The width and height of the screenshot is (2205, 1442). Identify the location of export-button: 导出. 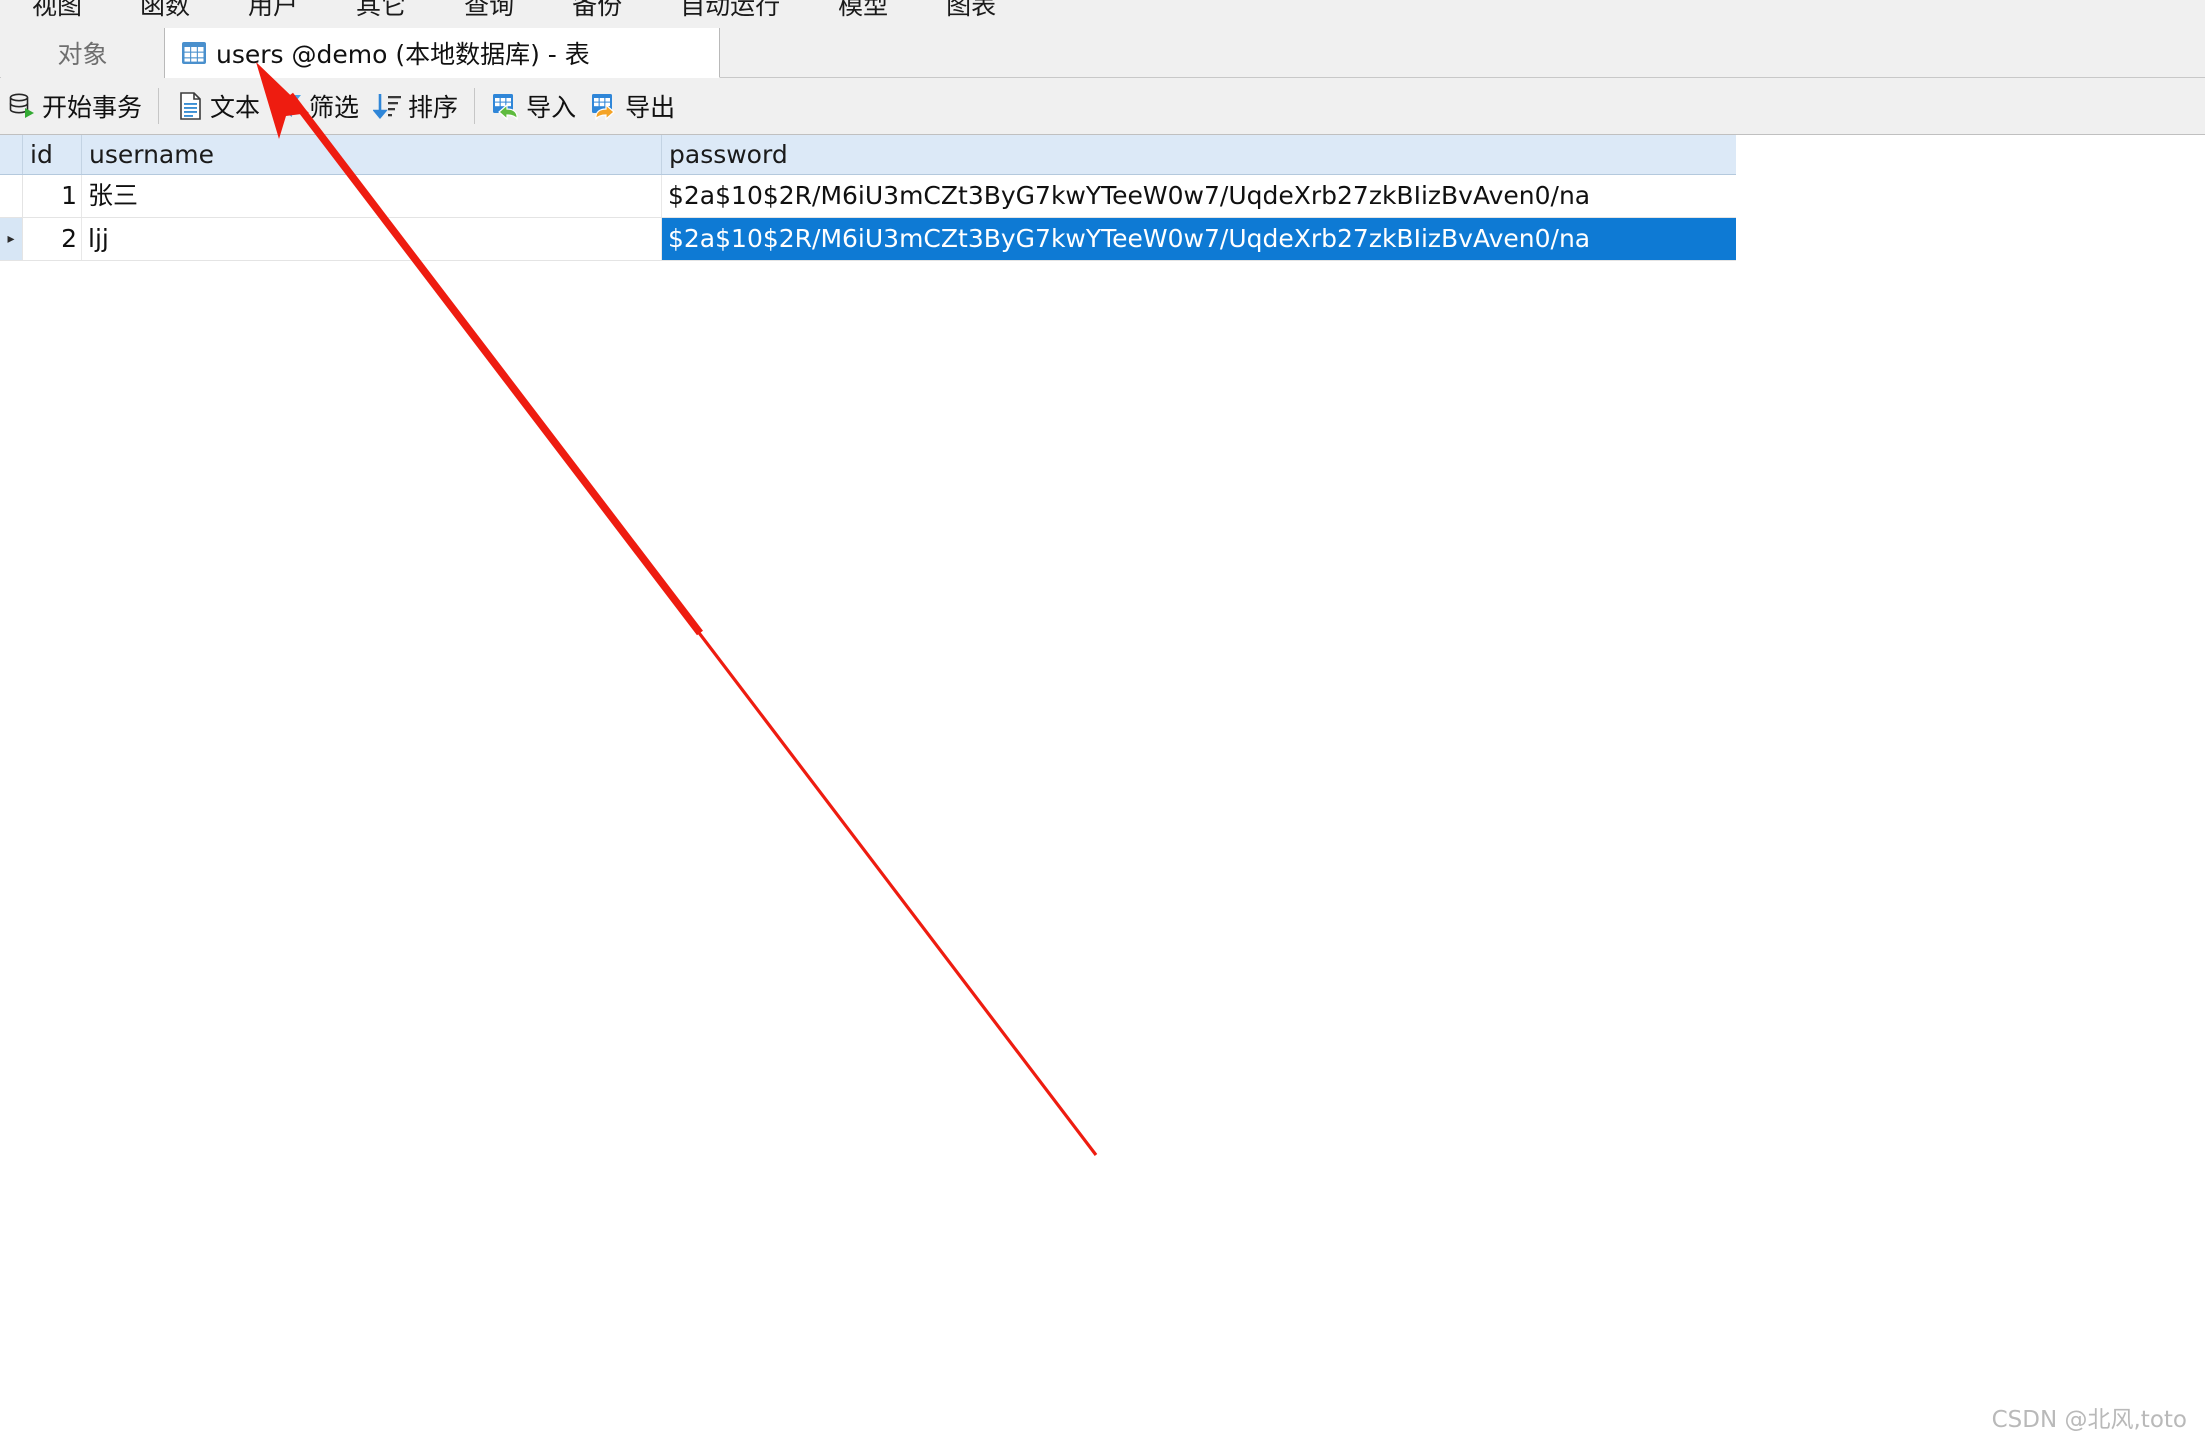
(632, 106).